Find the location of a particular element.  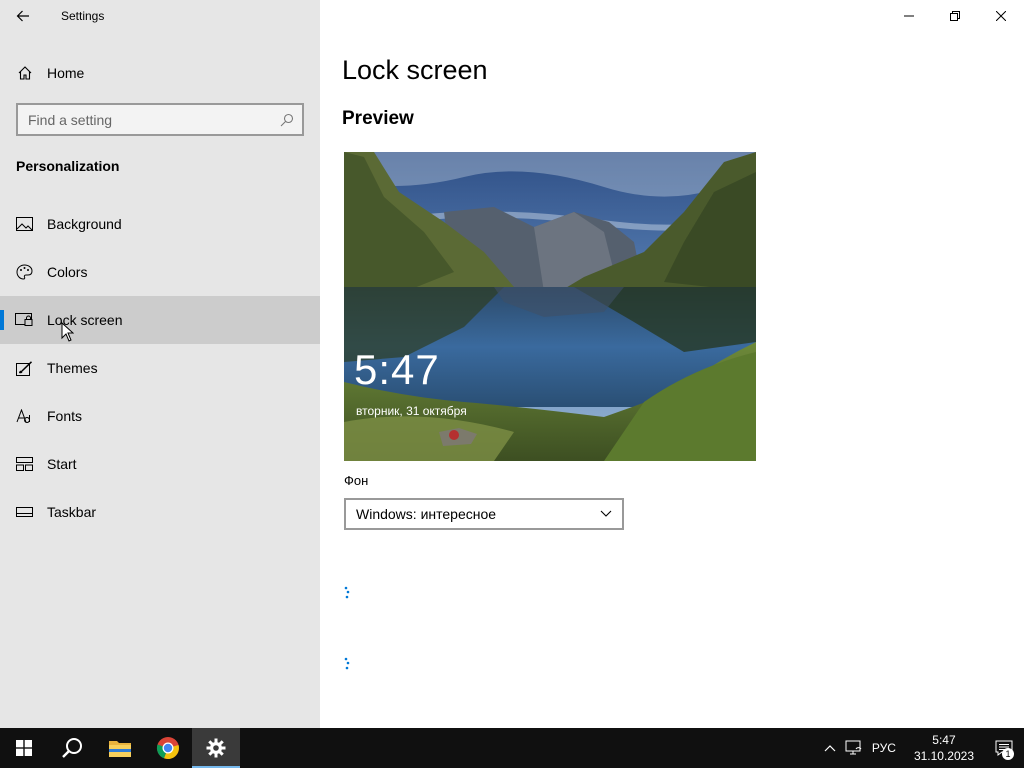

sidebar-item-themes: Themes is located at coordinates (160, 368).